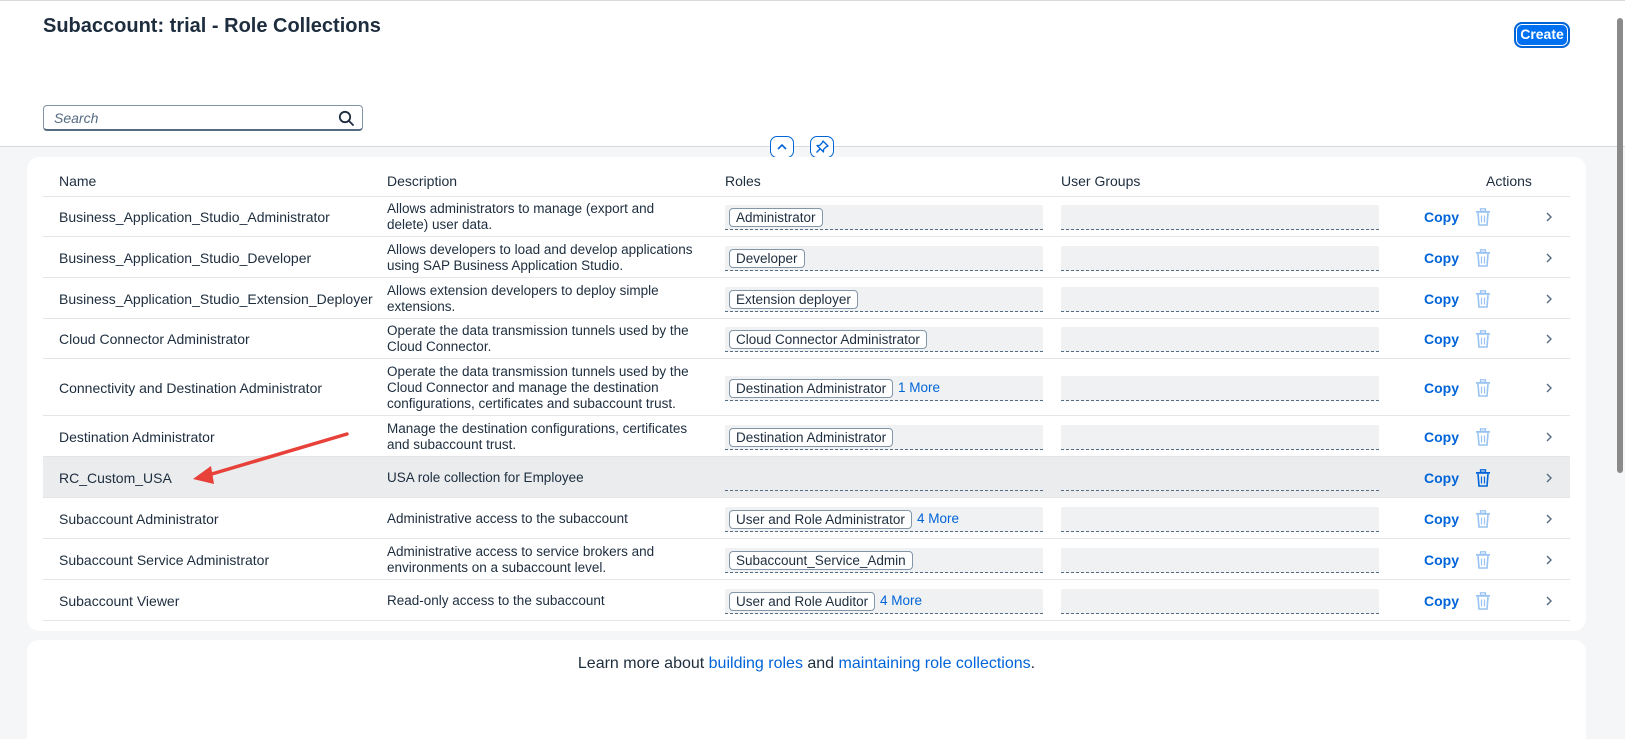 The image size is (1625, 739). What do you see at coordinates (919, 387) in the screenshot?
I see `more-roles-link: 1 More` at bounding box center [919, 387].